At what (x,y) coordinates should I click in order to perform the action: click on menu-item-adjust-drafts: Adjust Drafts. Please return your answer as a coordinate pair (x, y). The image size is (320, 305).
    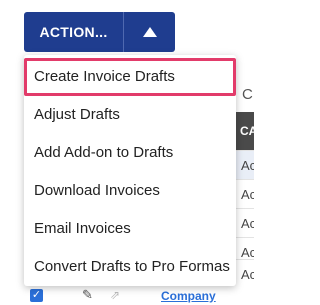
    Looking at the image, I should click on (130, 115).